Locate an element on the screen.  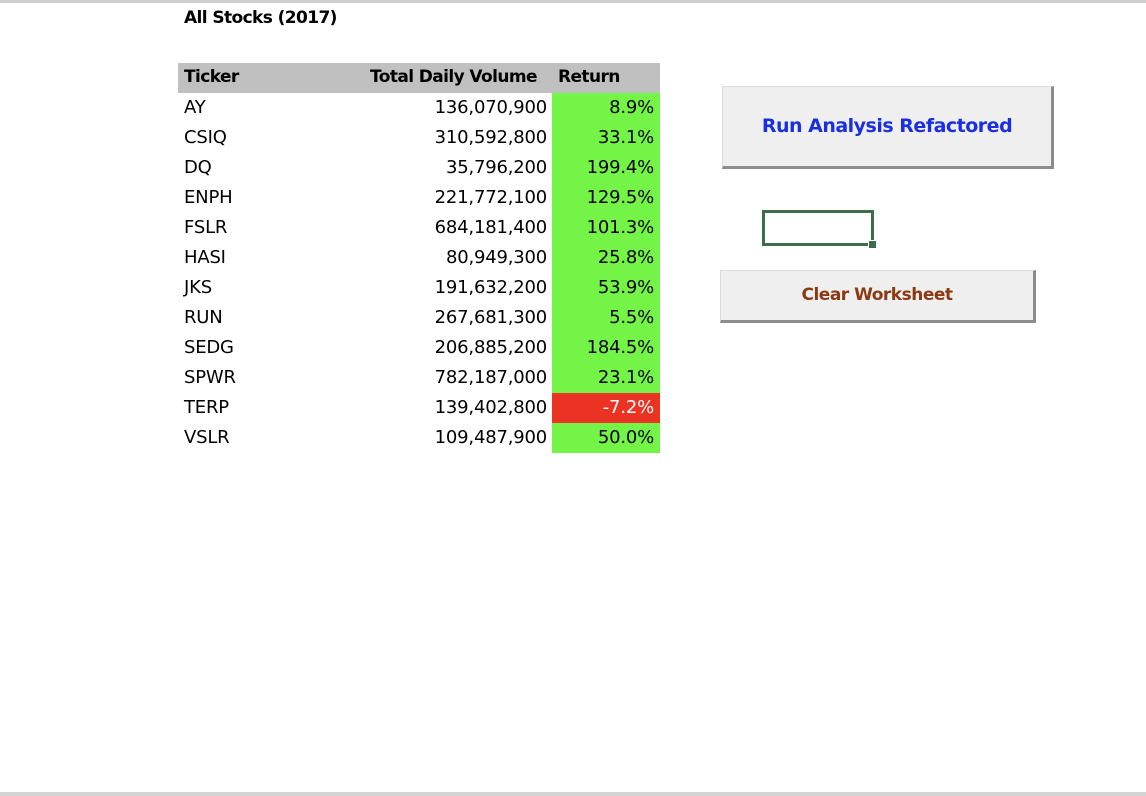
return-cell: 50.0% is located at coordinates (606, 438).